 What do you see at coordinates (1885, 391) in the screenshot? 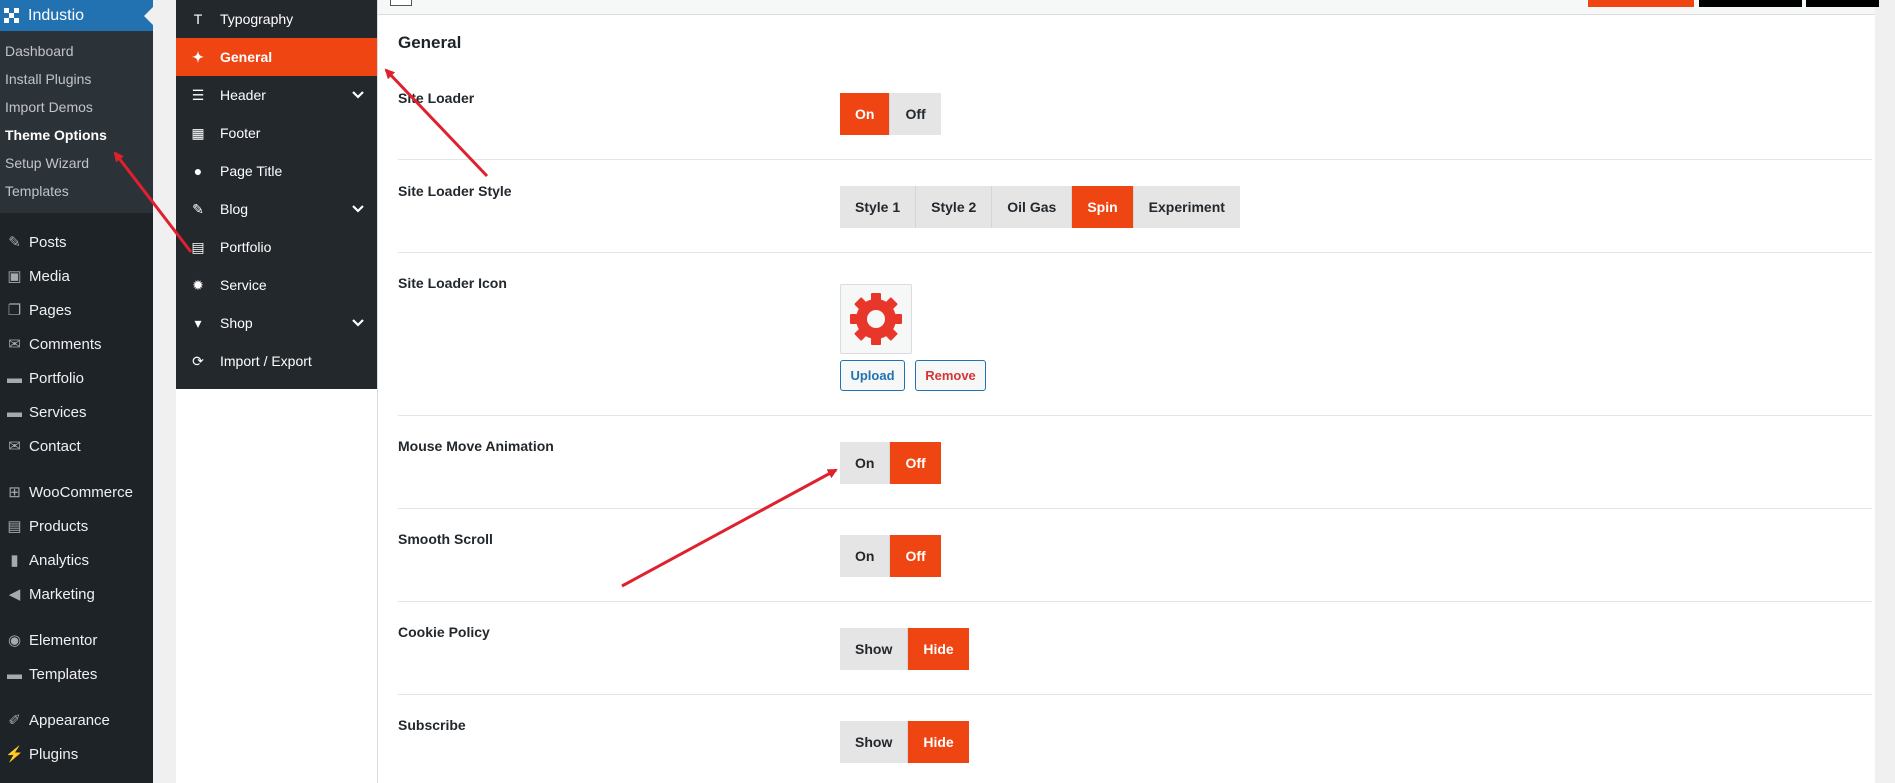
I see `right-gutter` at bounding box center [1885, 391].